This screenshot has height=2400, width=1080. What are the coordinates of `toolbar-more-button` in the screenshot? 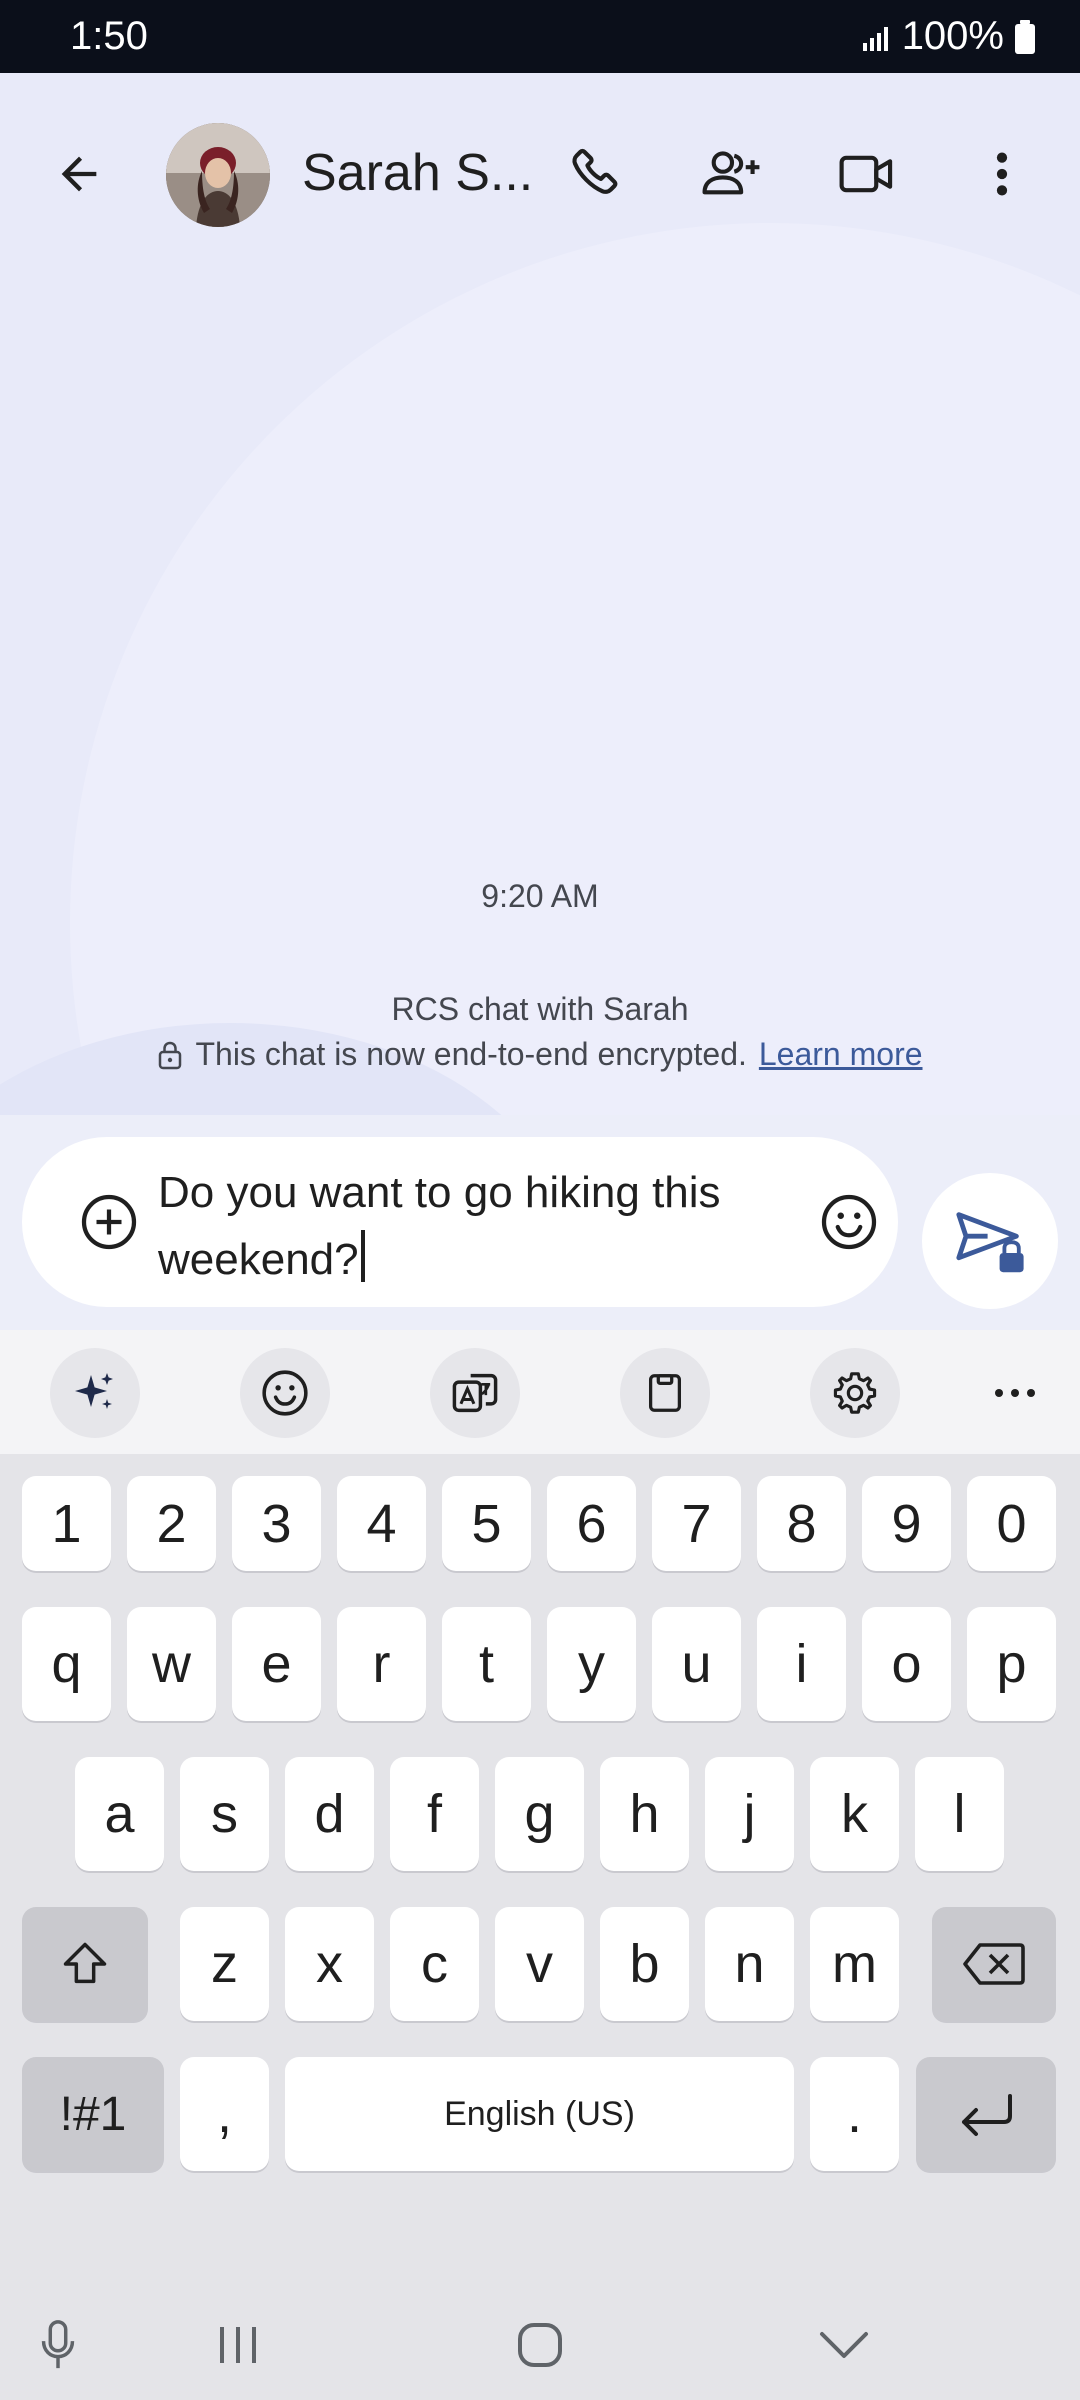 It's located at (1015, 1393).